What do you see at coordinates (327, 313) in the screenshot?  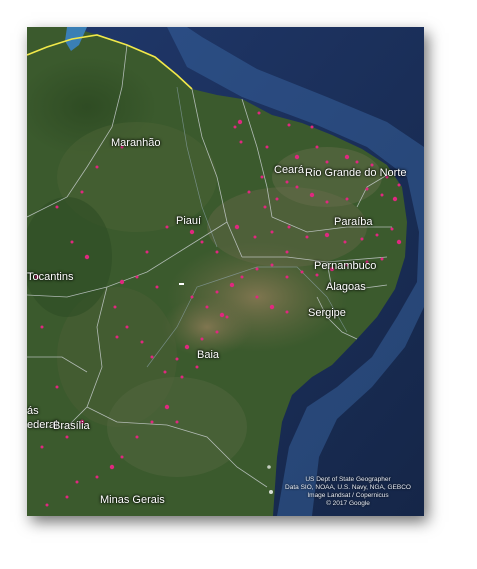 I see `label-sergipe: Sergipe` at bounding box center [327, 313].